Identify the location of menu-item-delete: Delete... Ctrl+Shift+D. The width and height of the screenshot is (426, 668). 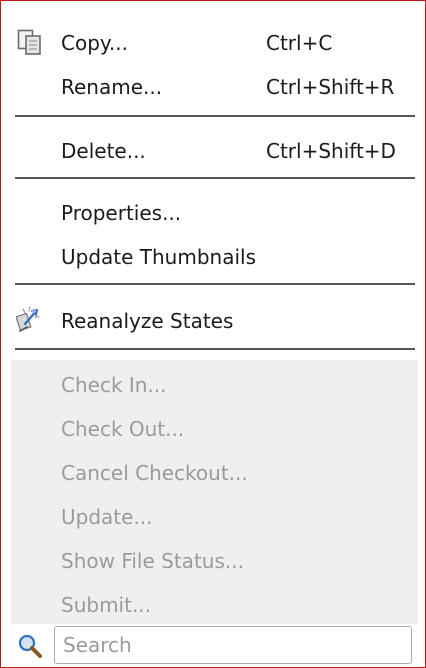
(213, 151).